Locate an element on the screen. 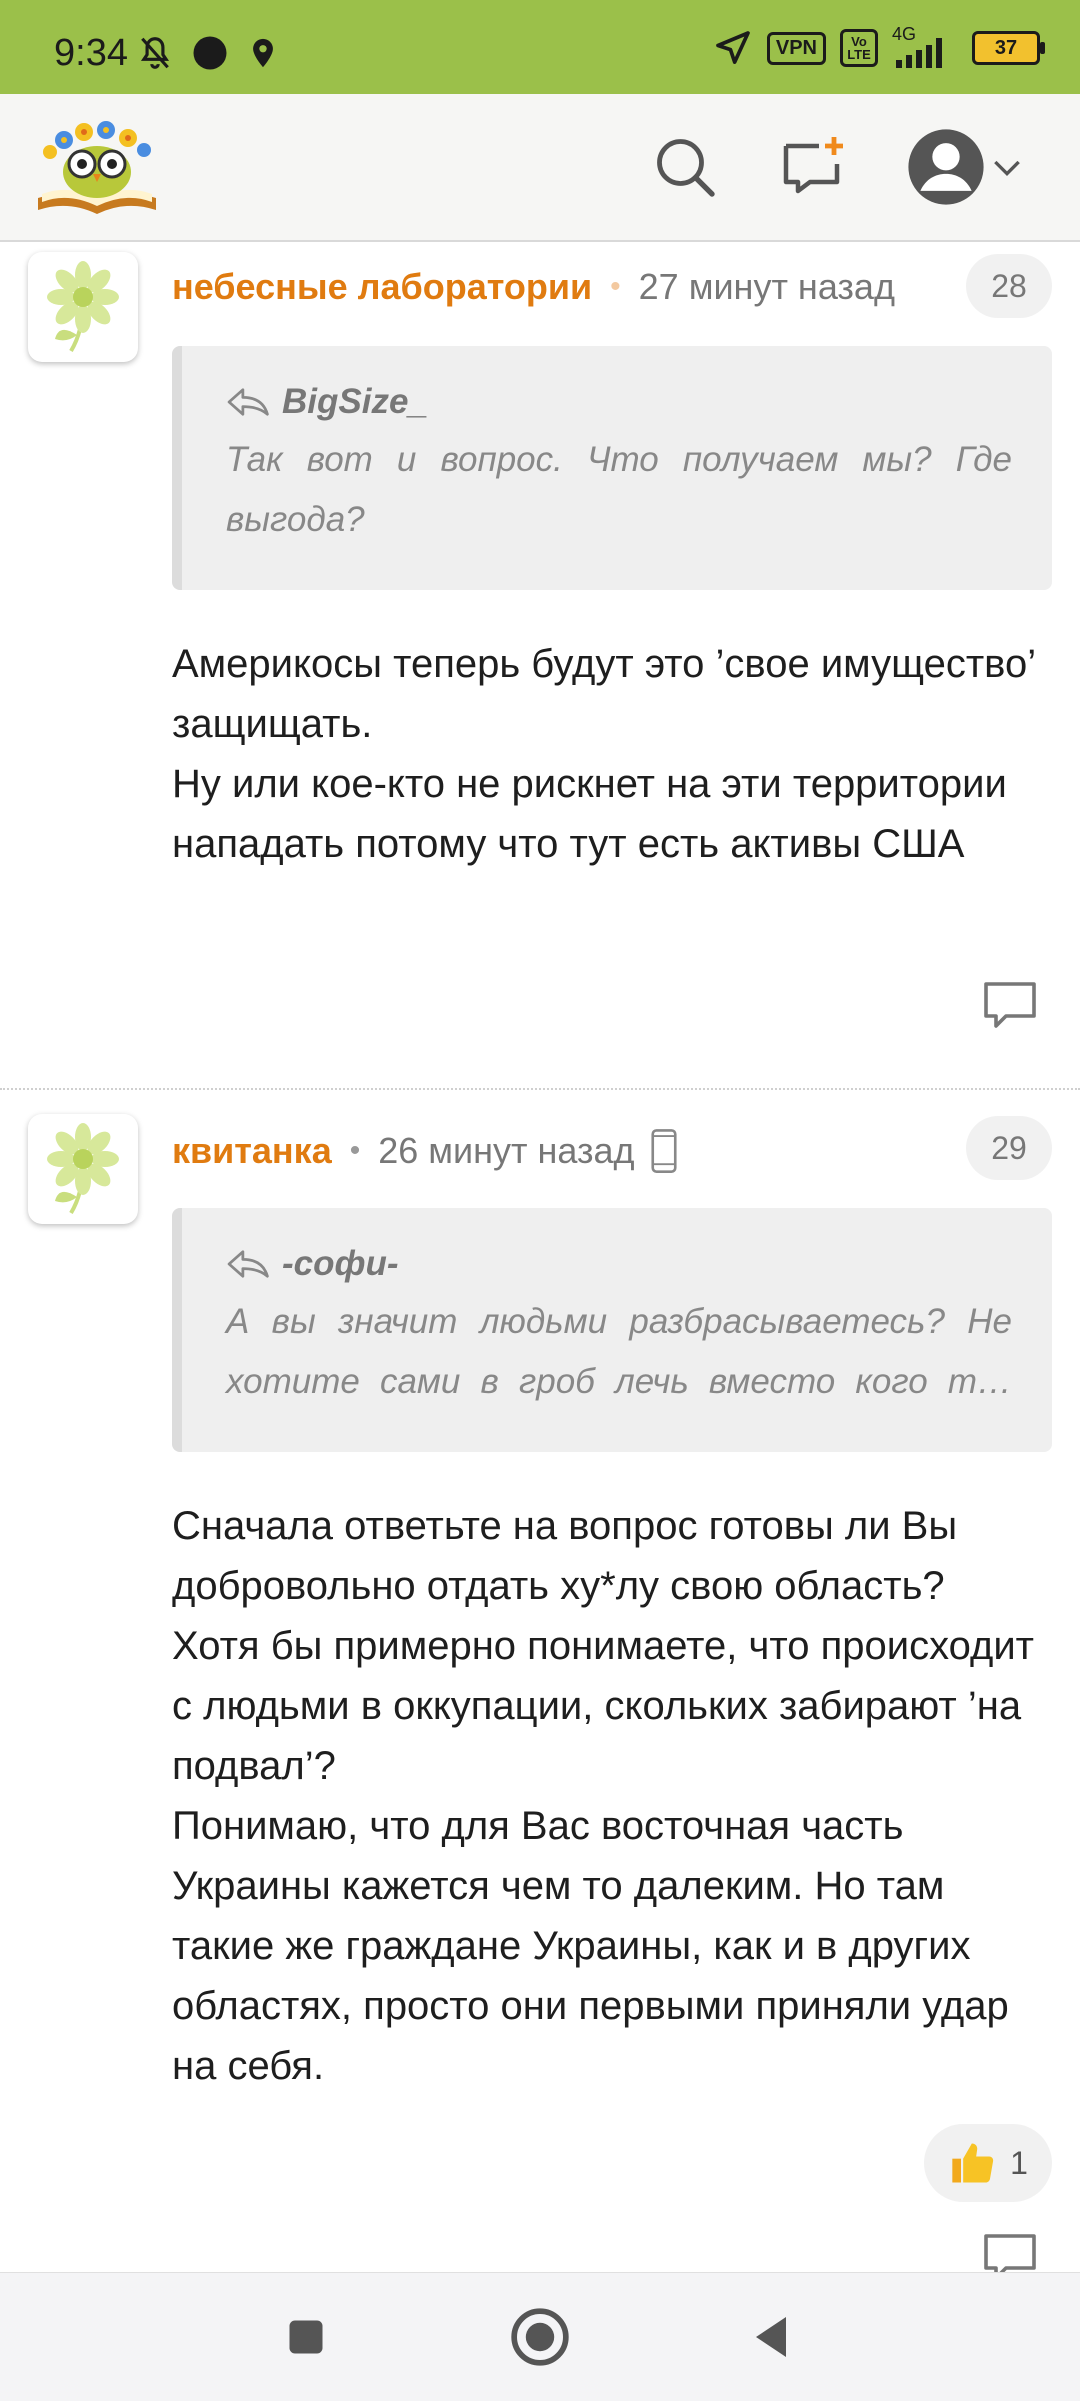  comment-author: квитанка is located at coordinates (252, 1151).